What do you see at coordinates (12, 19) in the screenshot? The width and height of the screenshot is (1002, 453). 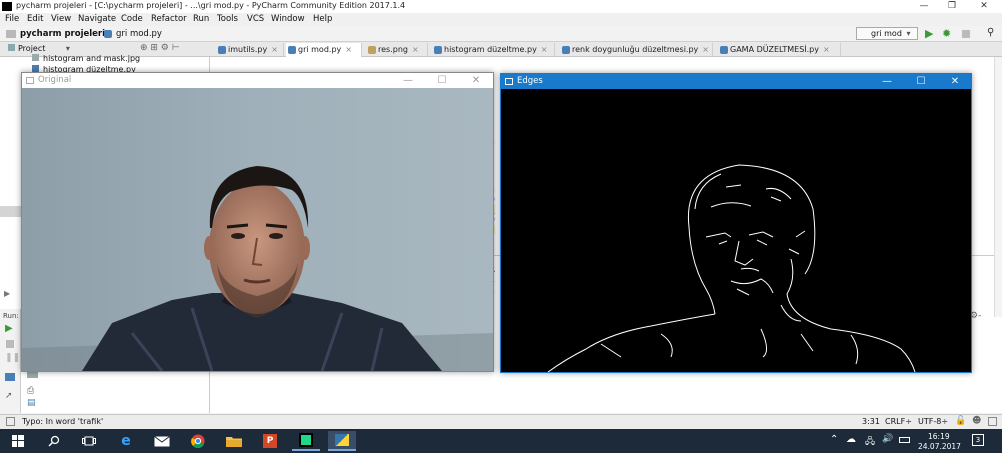 I see `menu-file: File` at bounding box center [12, 19].